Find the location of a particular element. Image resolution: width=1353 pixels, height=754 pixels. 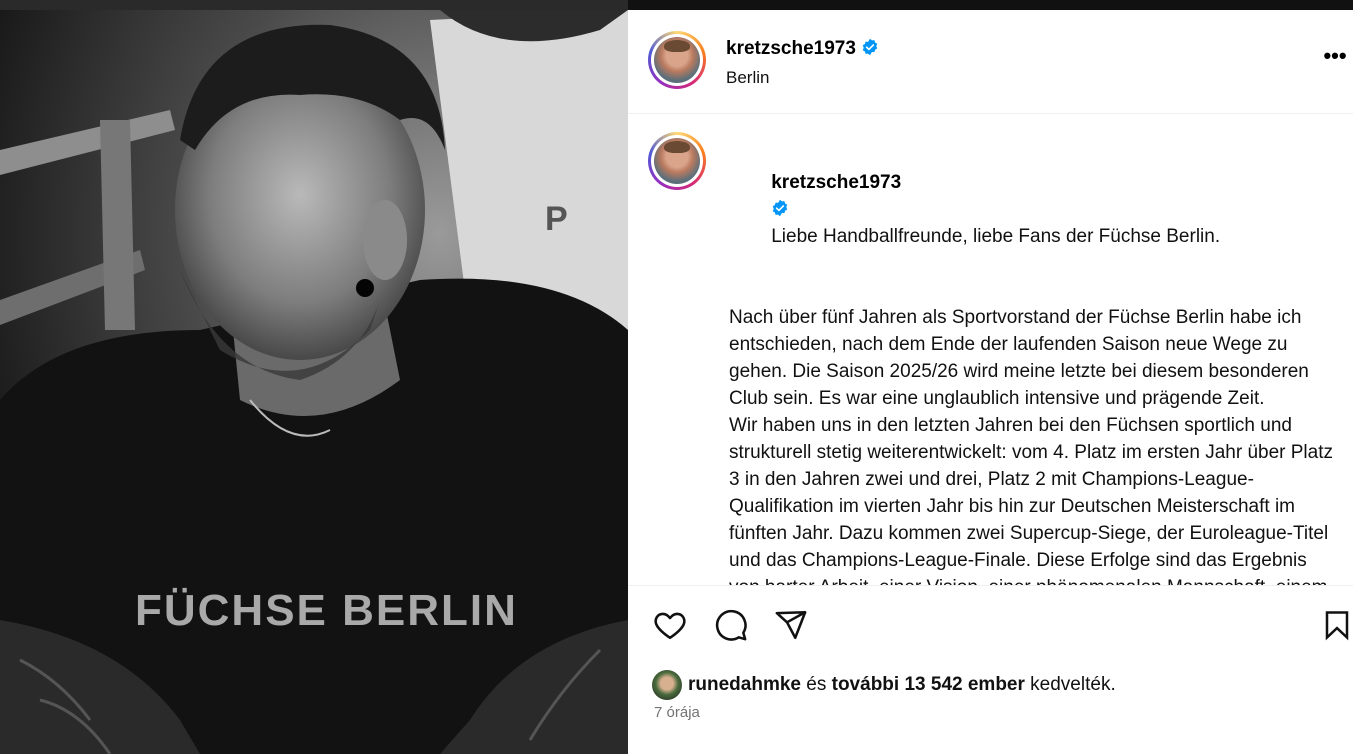

comment-icon is located at coordinates (731, 625).